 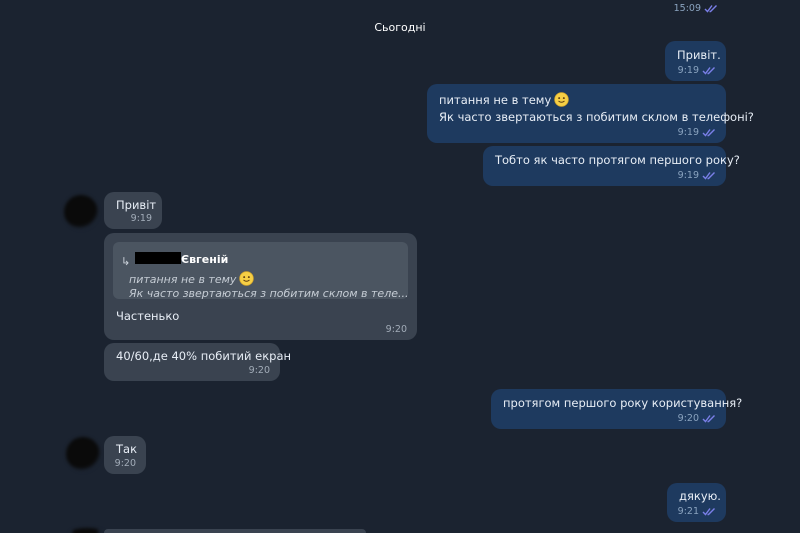 I want to click on message-incoming: Так 9:20, so click(x=125, y=455).